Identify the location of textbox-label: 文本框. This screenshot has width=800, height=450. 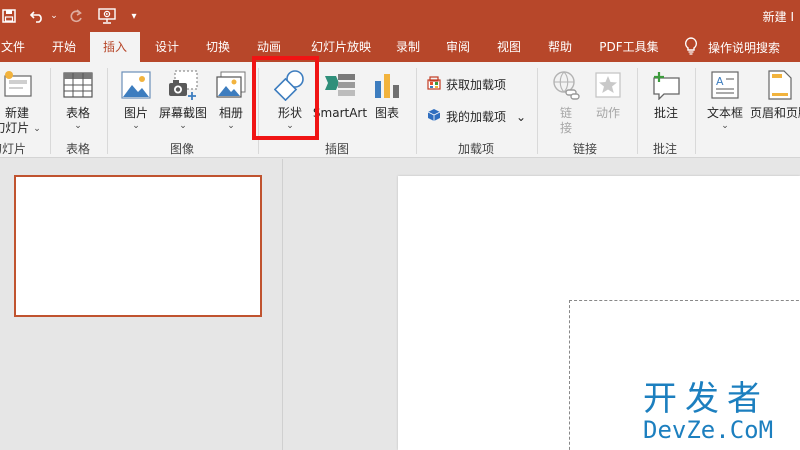
(724, 113).